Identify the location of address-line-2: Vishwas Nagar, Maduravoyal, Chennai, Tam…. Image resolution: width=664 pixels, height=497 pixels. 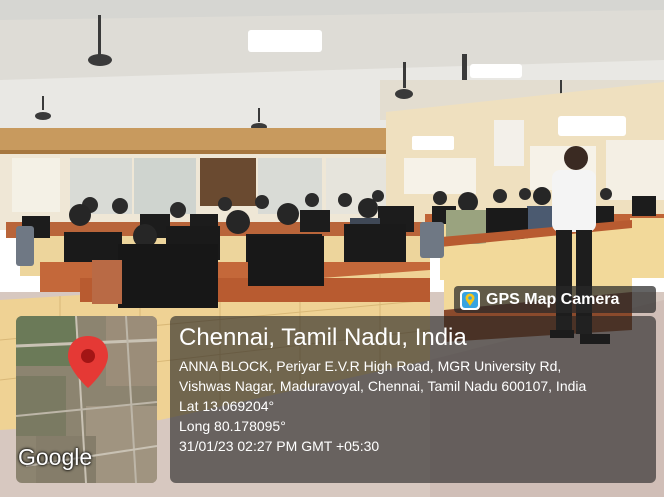
(383, 386).